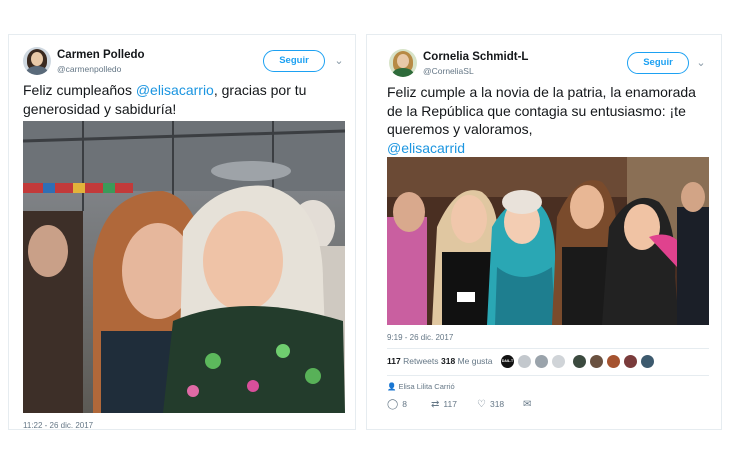 The image size is (730, 460). I want to click on retweet-icon: ⇄, so click(435, 404).